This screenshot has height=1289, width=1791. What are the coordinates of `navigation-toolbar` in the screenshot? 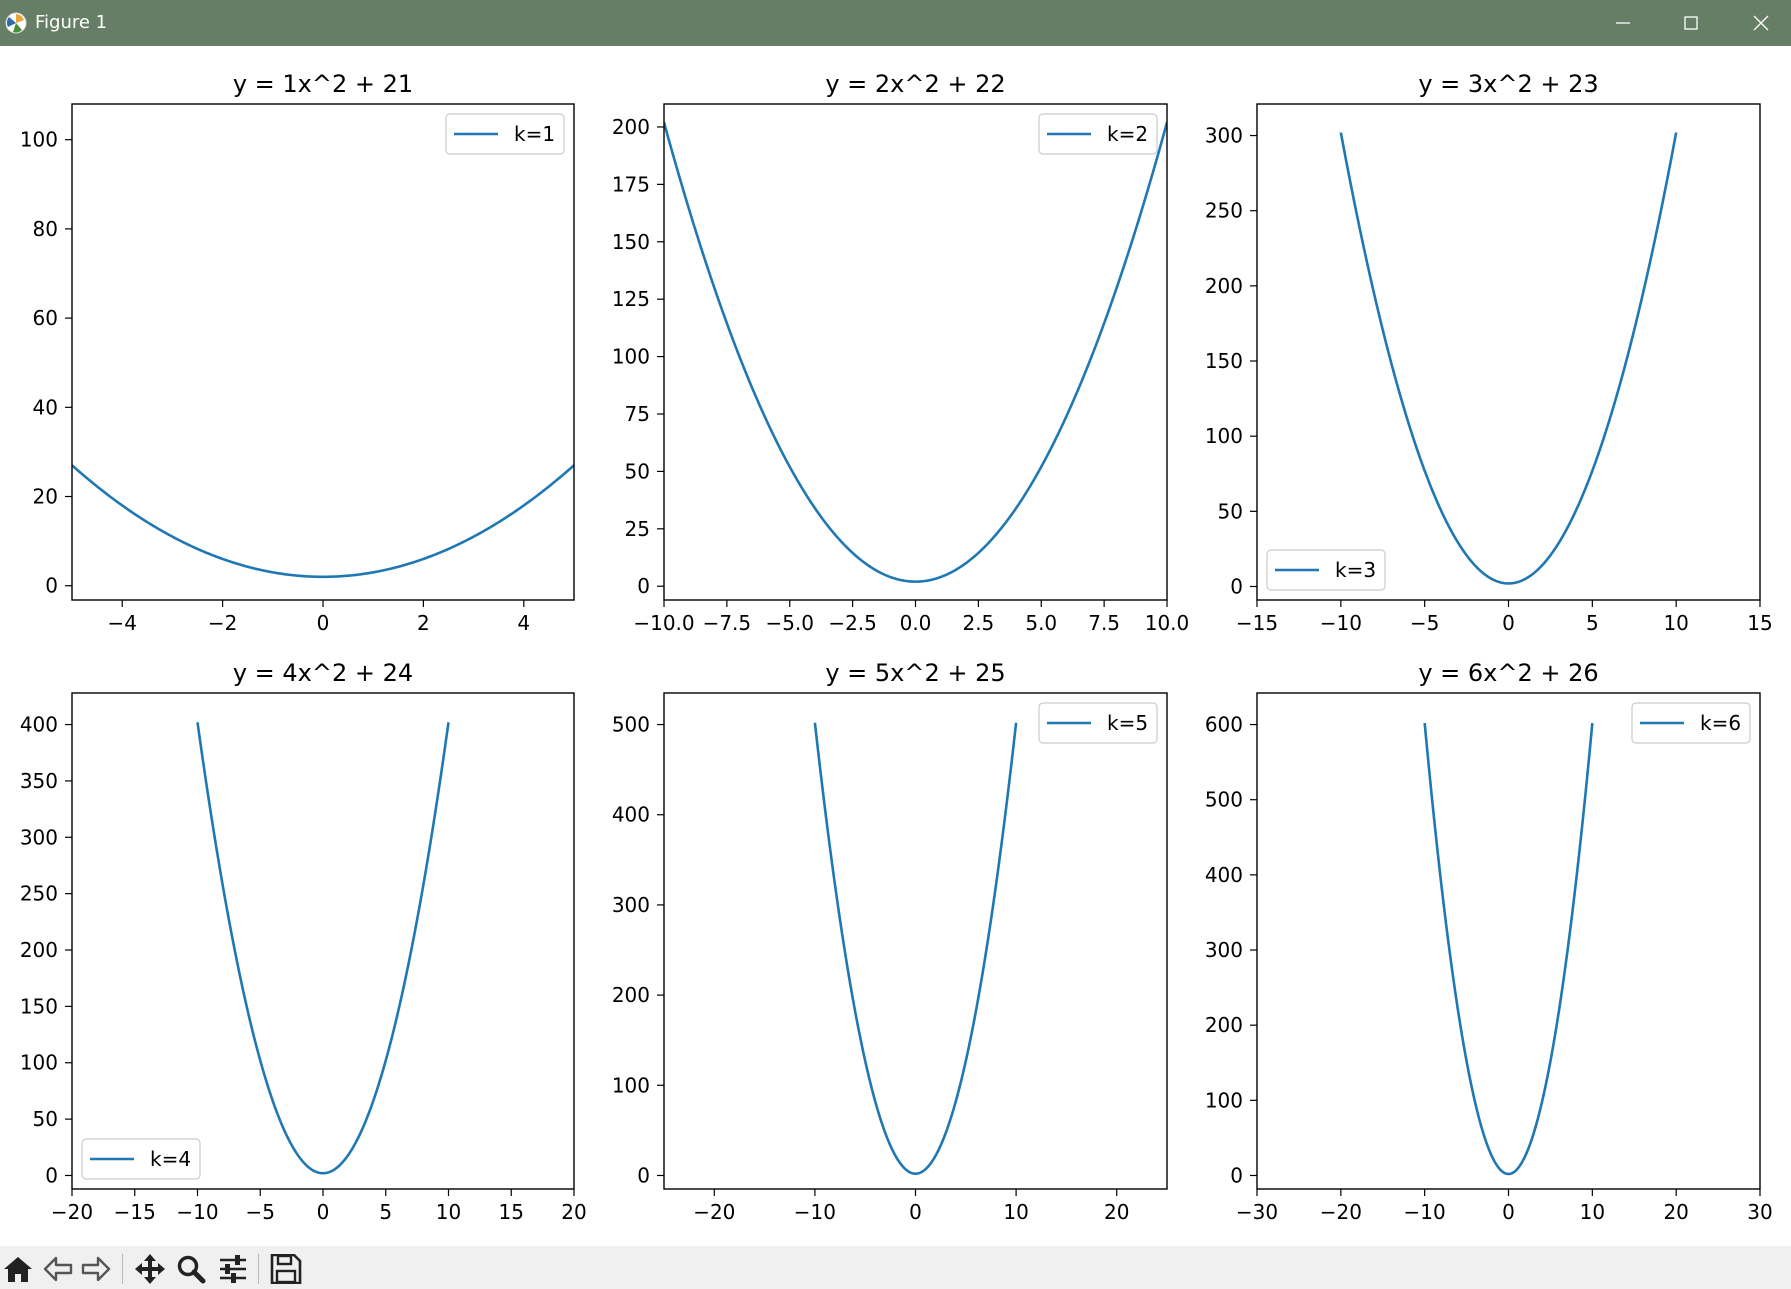 It's located at (895, 1267).